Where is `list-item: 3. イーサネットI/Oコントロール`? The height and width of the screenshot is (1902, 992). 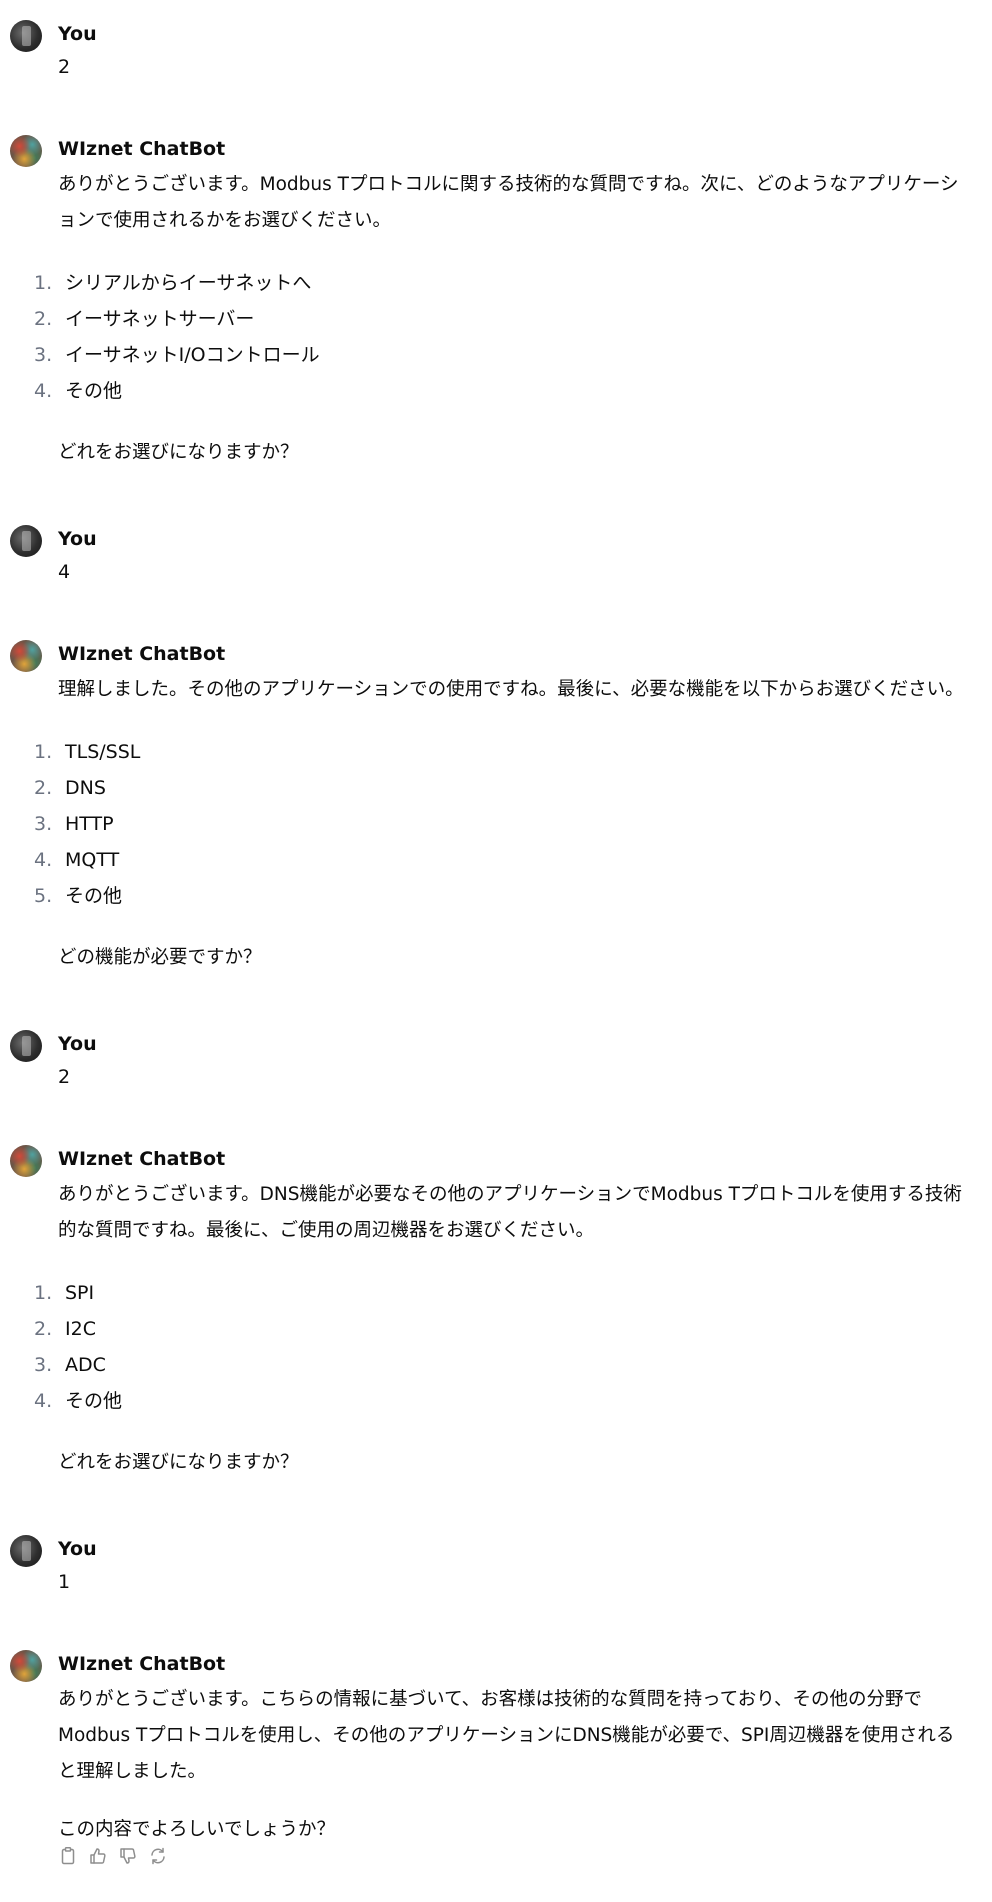 list-item: 3. イーサネットI/Oコントロール is located at coordinates (300, 355).